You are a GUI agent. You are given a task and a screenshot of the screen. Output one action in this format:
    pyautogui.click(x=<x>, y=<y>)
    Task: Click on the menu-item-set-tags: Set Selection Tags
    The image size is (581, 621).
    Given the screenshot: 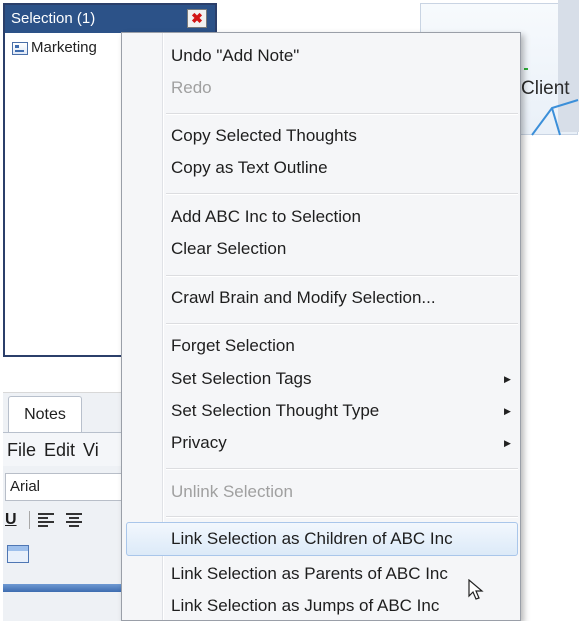 What is the action you would take?
    pyautogui.click(x=241, y=379)
    